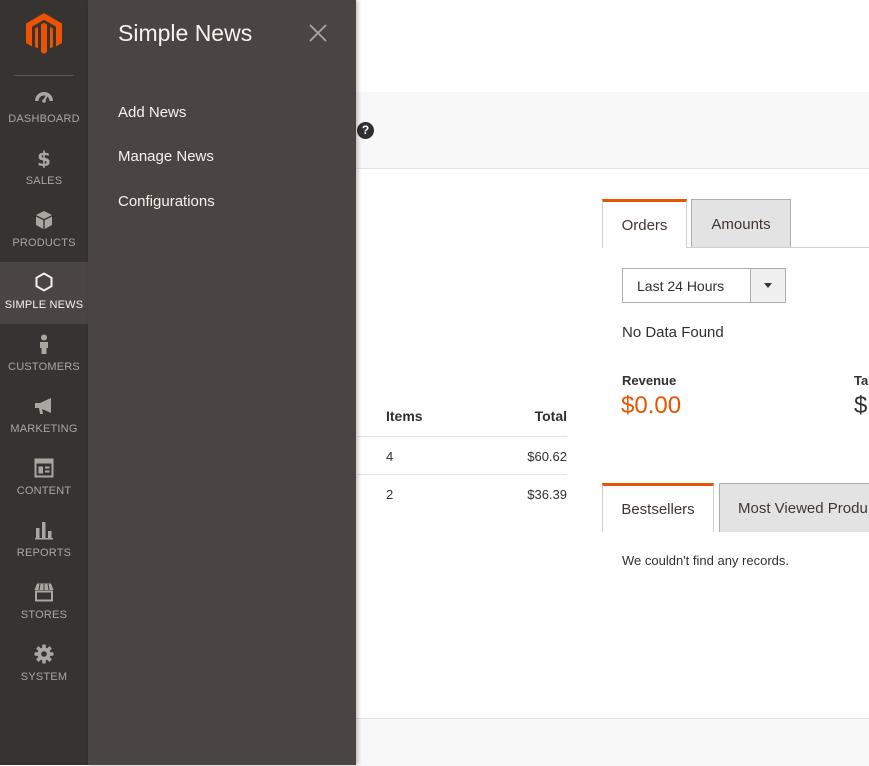  Describe the element at coordinates (44, 282) in the screenshot. I see `hexagon-icon` at that location.